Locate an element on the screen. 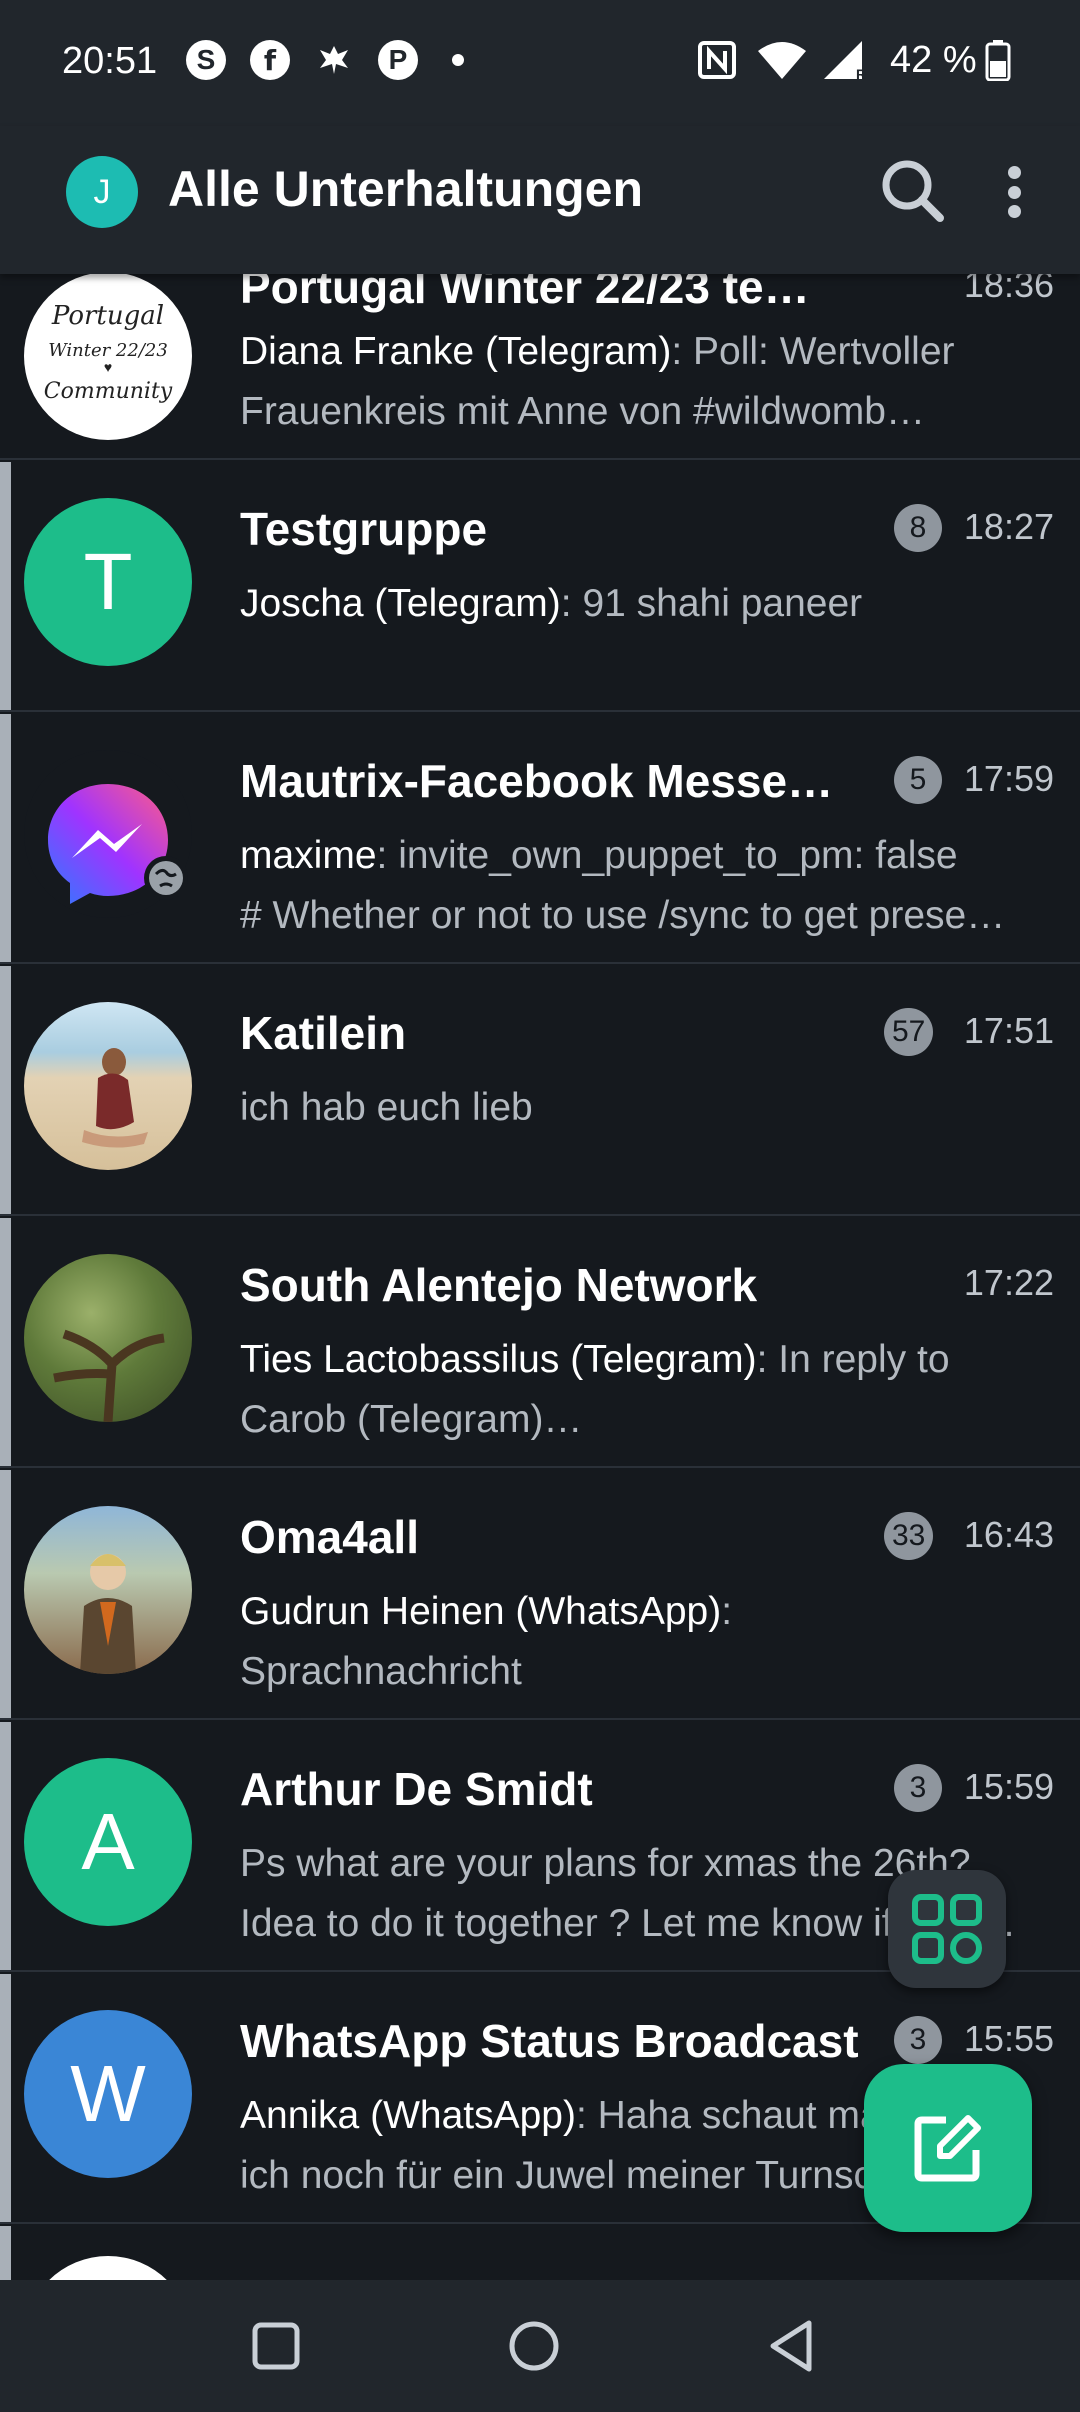  spaces-button is located at coordinates (947, 1929).